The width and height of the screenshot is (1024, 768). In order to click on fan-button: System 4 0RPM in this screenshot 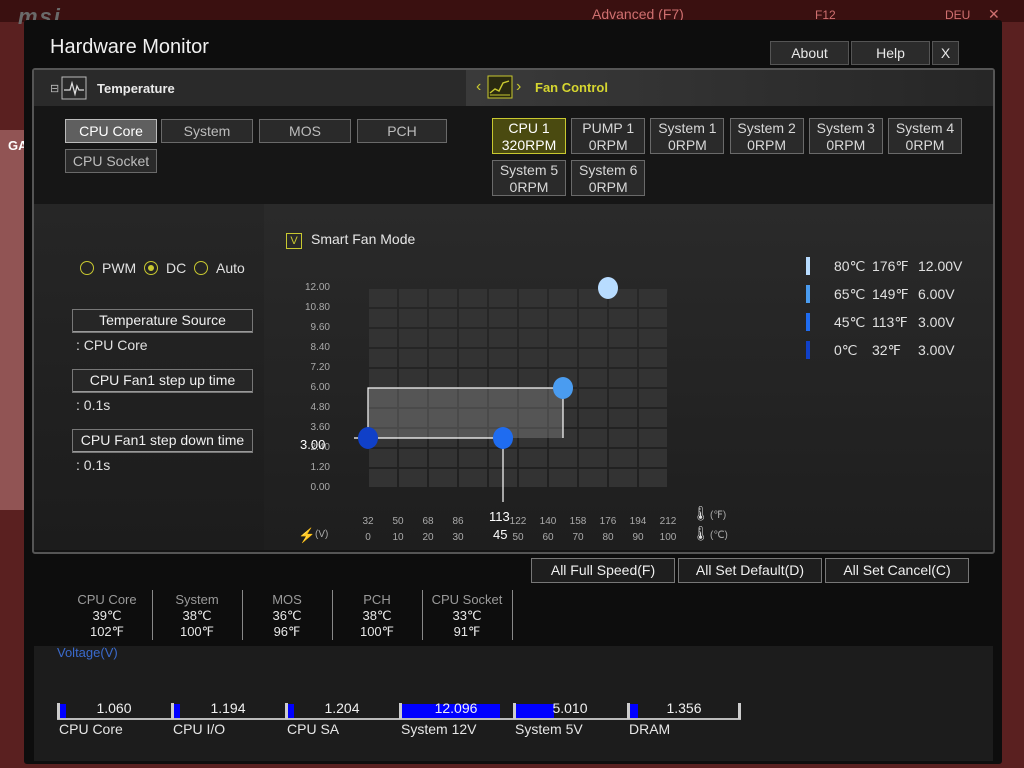, I will do `click(925, 136)`.